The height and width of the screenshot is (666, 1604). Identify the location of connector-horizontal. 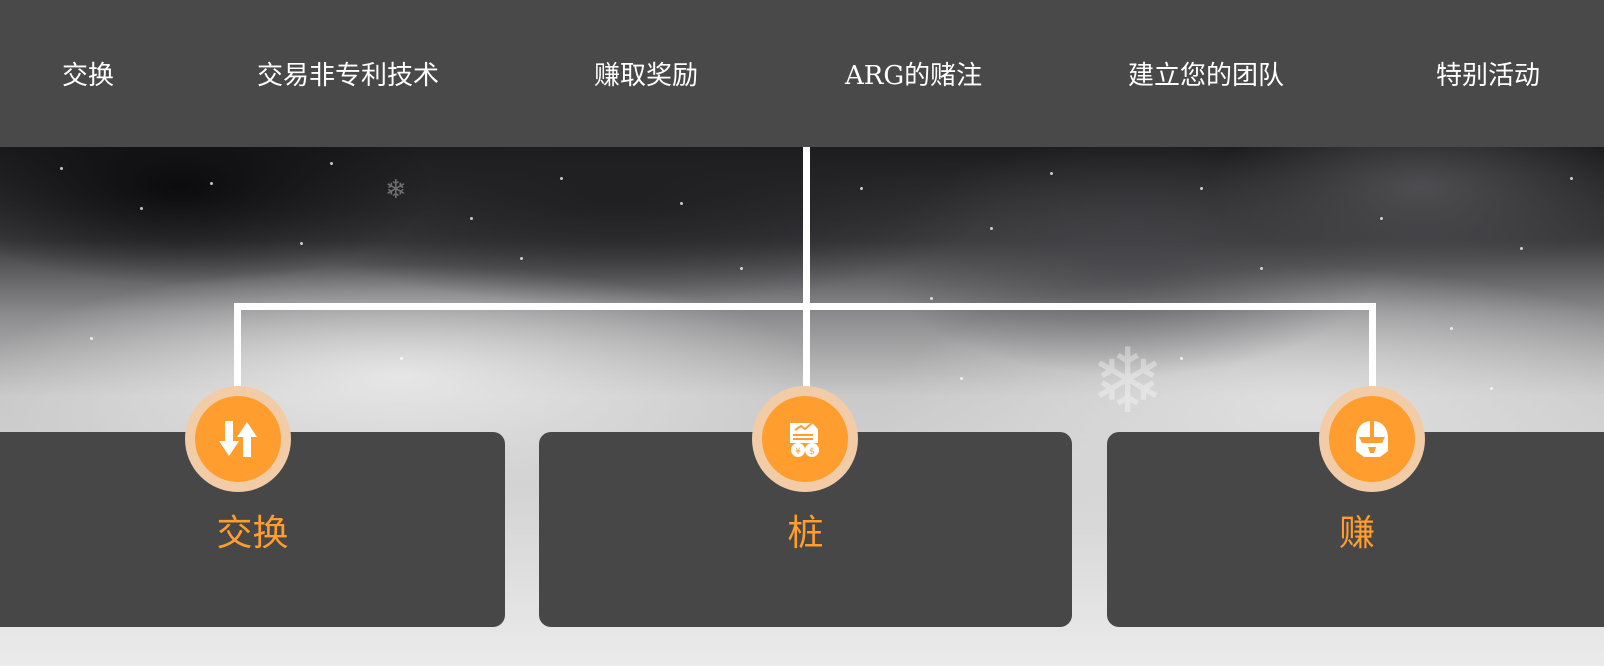
(805, 306).